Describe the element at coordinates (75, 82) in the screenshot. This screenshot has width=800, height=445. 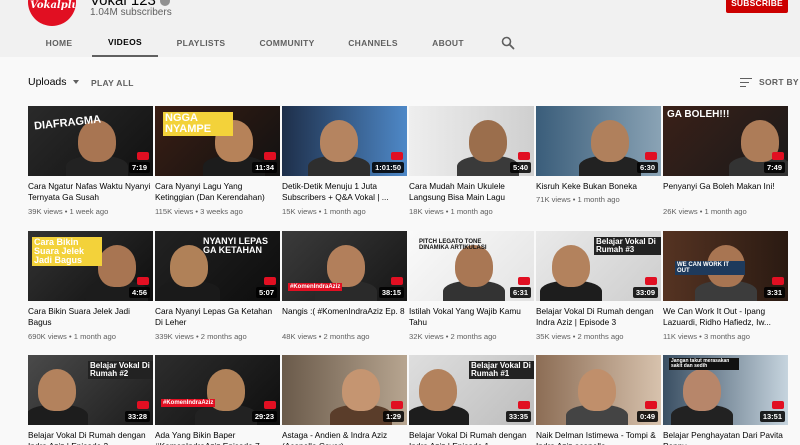
I see `caret-down-icon` at that location.